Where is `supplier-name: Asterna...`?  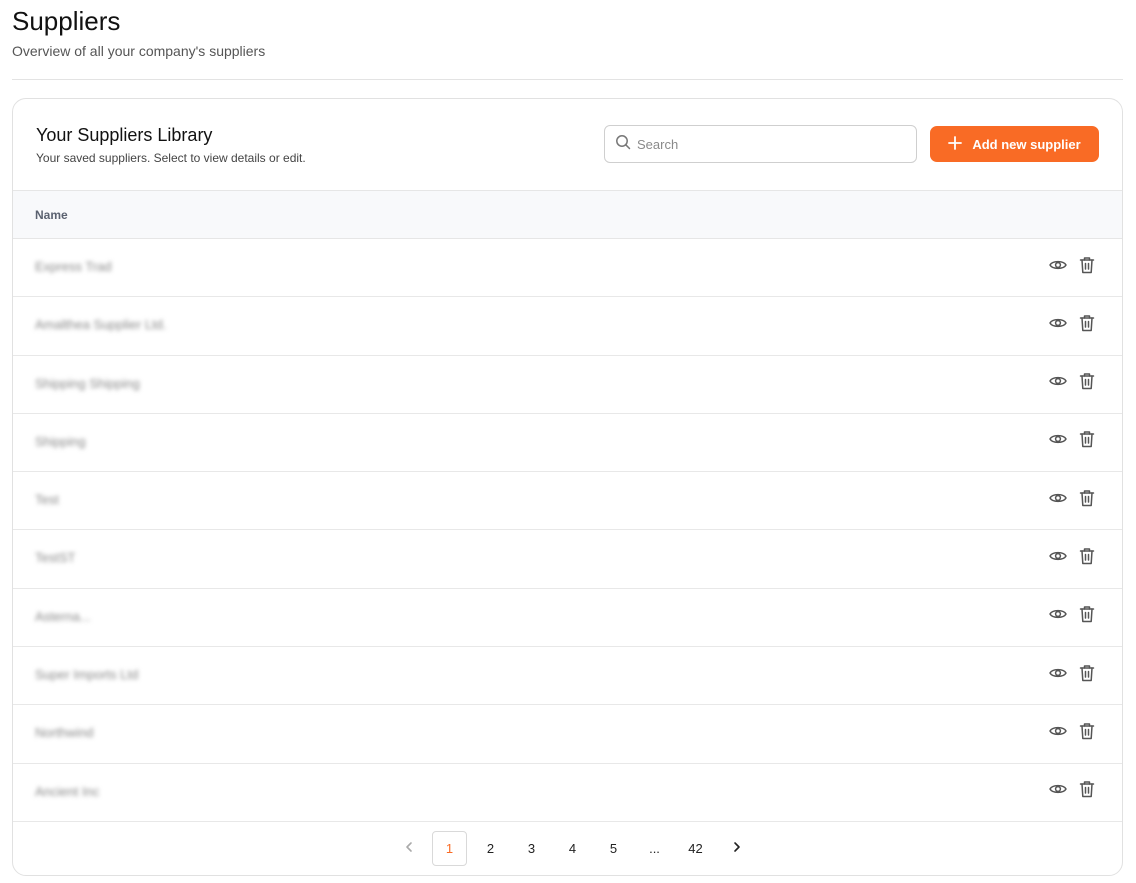 supplier-name: Asterna... is located at coordinates (63, 616).